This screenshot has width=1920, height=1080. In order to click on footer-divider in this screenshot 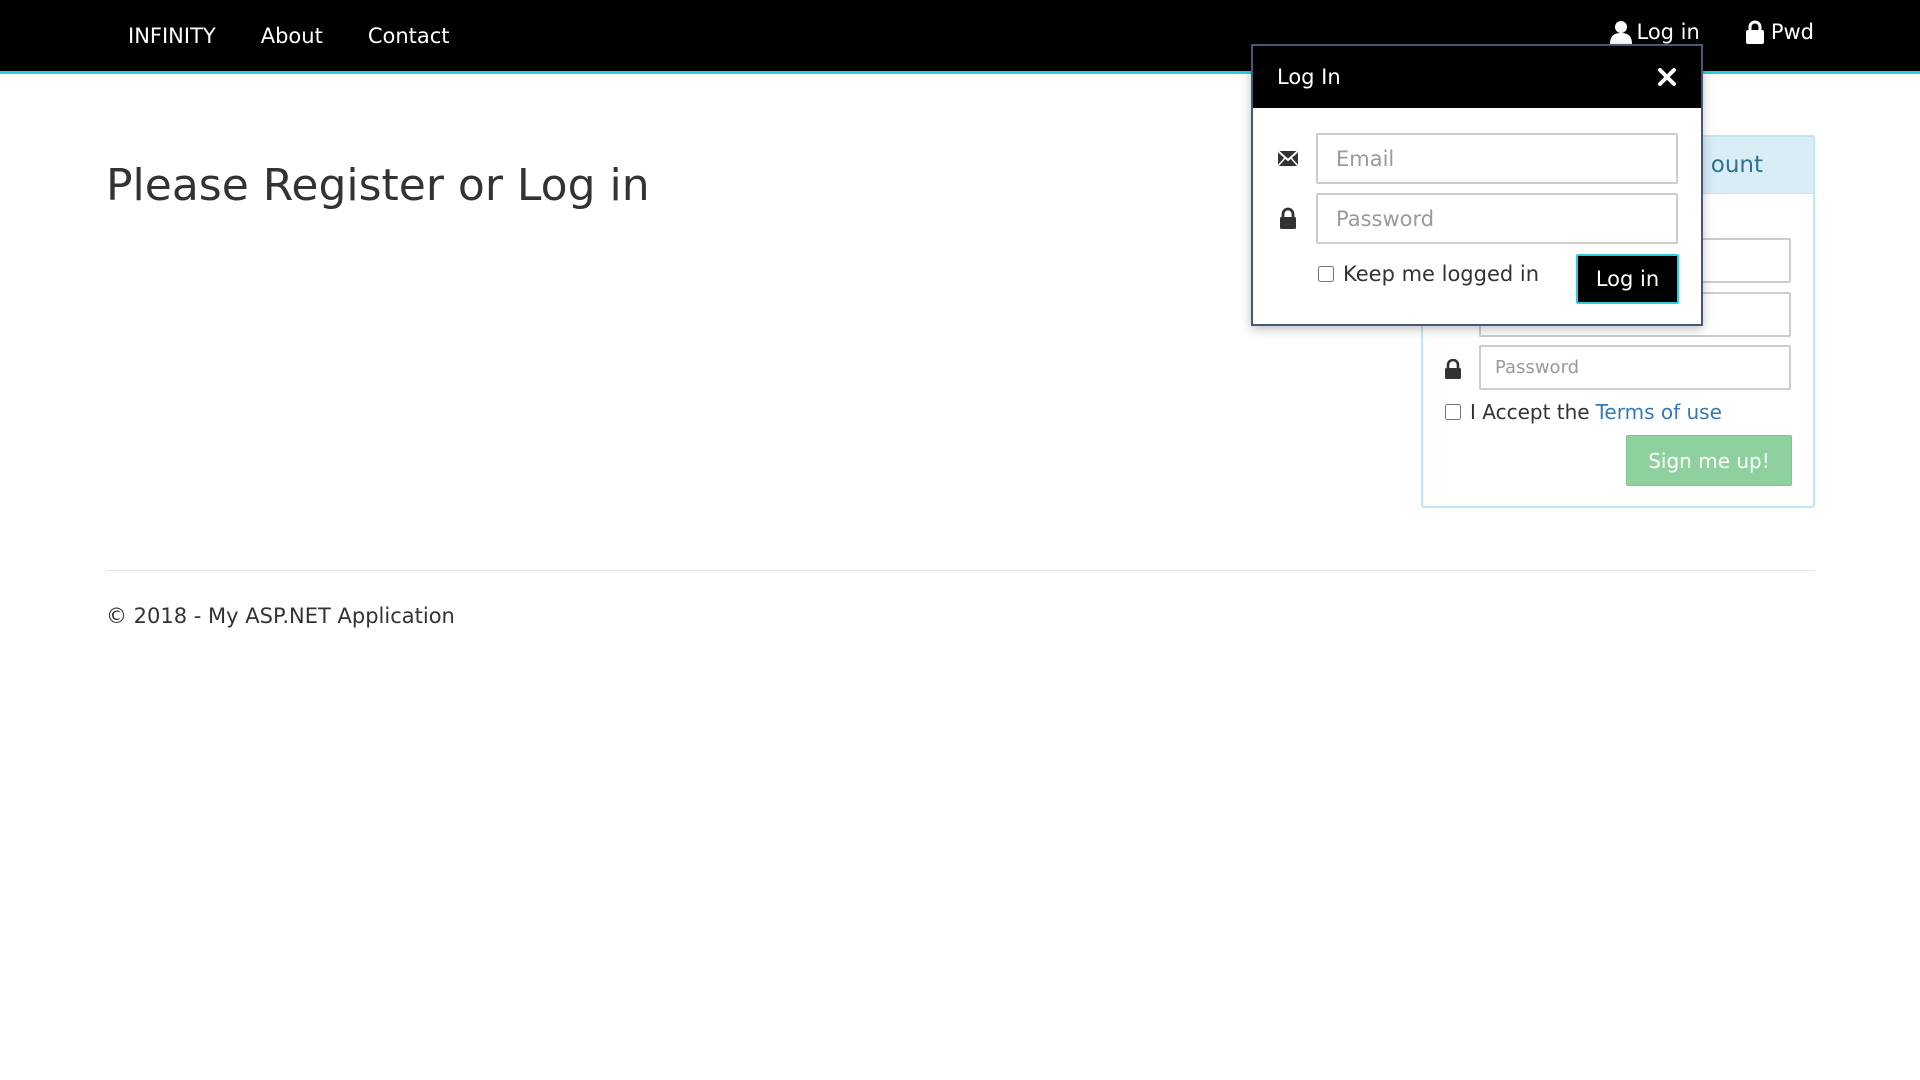, I will do `click(960, 570)`.